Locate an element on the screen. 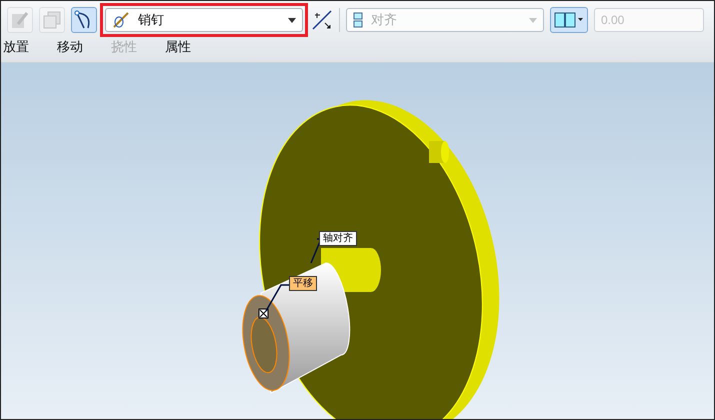  panel-tab: 移动 is located at coordinates (70, 47).